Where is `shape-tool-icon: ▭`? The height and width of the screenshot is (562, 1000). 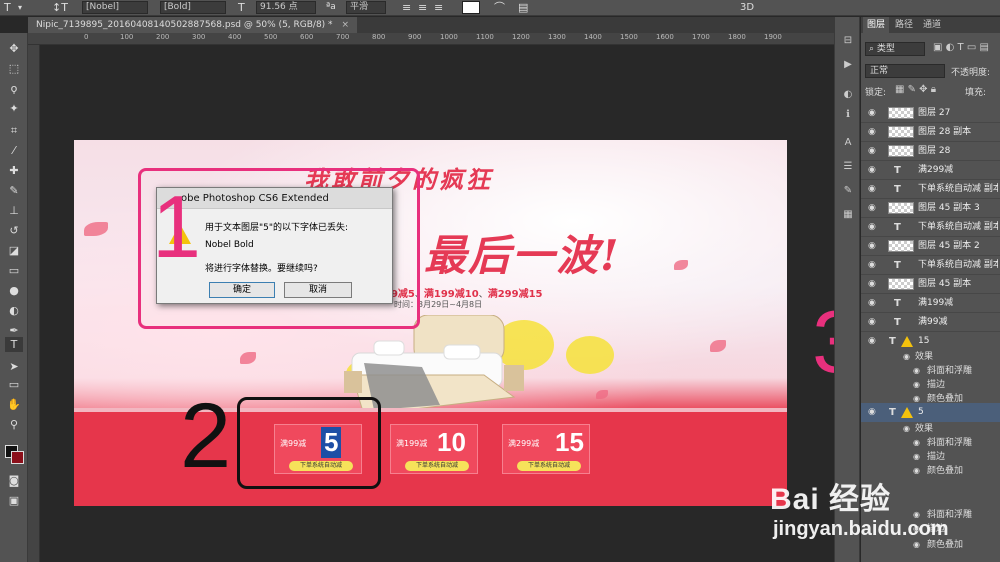
shape-tool-icon: ▭ is located at coordinates (14, 384).